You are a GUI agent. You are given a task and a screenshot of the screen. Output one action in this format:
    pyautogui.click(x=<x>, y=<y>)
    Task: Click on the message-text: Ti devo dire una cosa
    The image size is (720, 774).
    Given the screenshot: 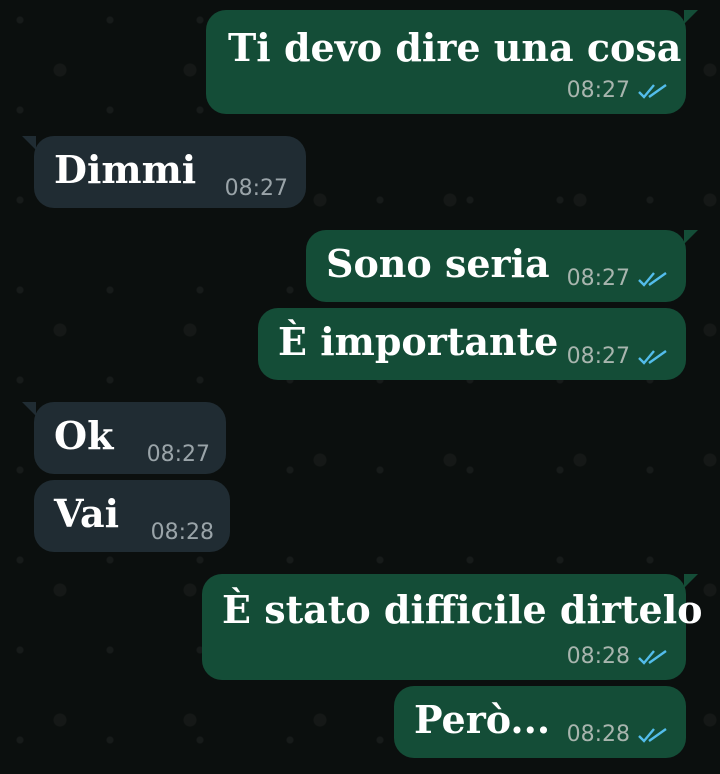 What is the action you would take?
    pyautogui.click(x=455, y=47)
    